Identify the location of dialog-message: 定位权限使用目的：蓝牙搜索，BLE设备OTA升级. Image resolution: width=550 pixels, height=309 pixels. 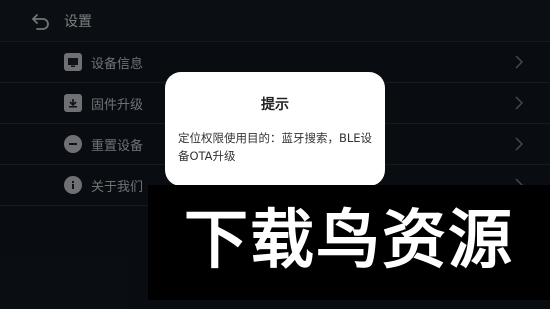
(275, 147).